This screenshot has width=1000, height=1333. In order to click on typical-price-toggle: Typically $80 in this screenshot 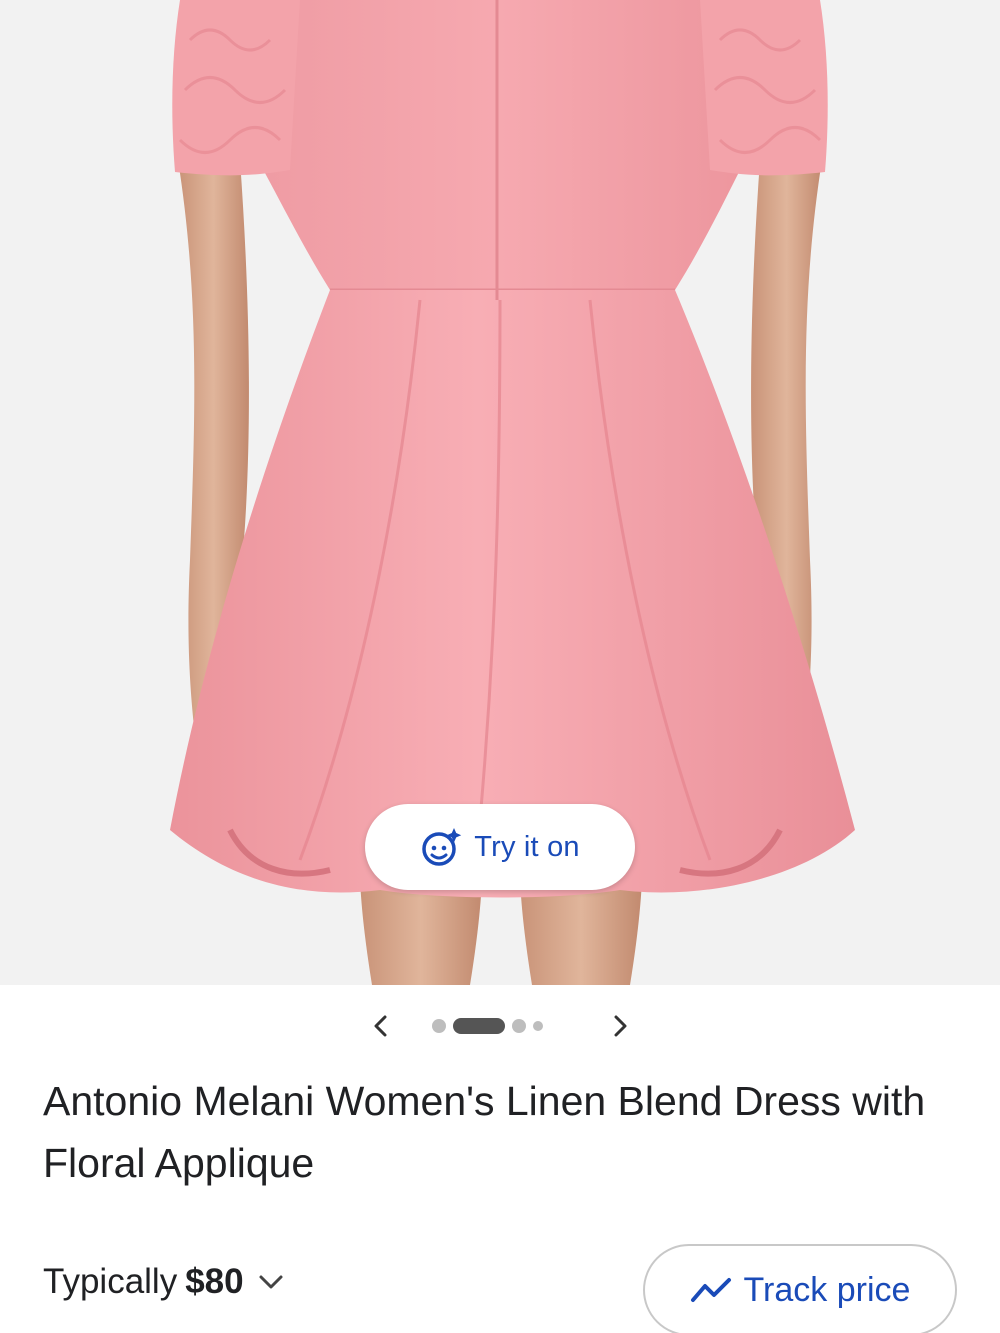, I will do `click(164, 1282)`.